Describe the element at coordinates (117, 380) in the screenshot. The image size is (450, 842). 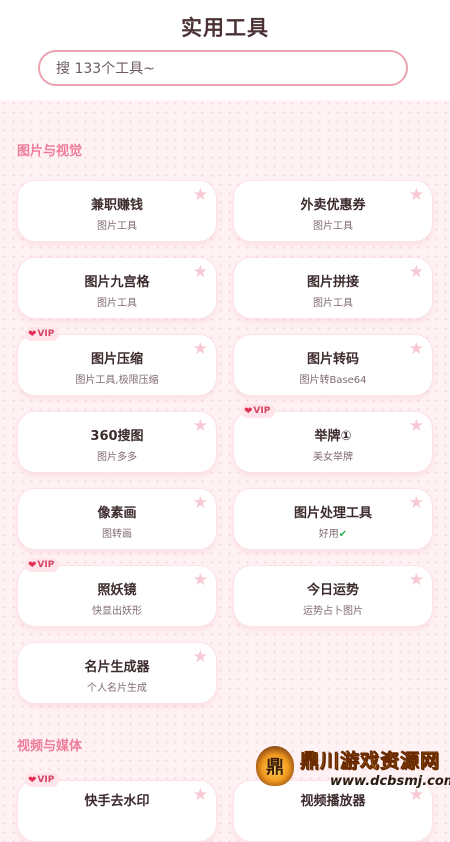
I see `tool-subtitle: 图片工具,极限压缩` at that location.